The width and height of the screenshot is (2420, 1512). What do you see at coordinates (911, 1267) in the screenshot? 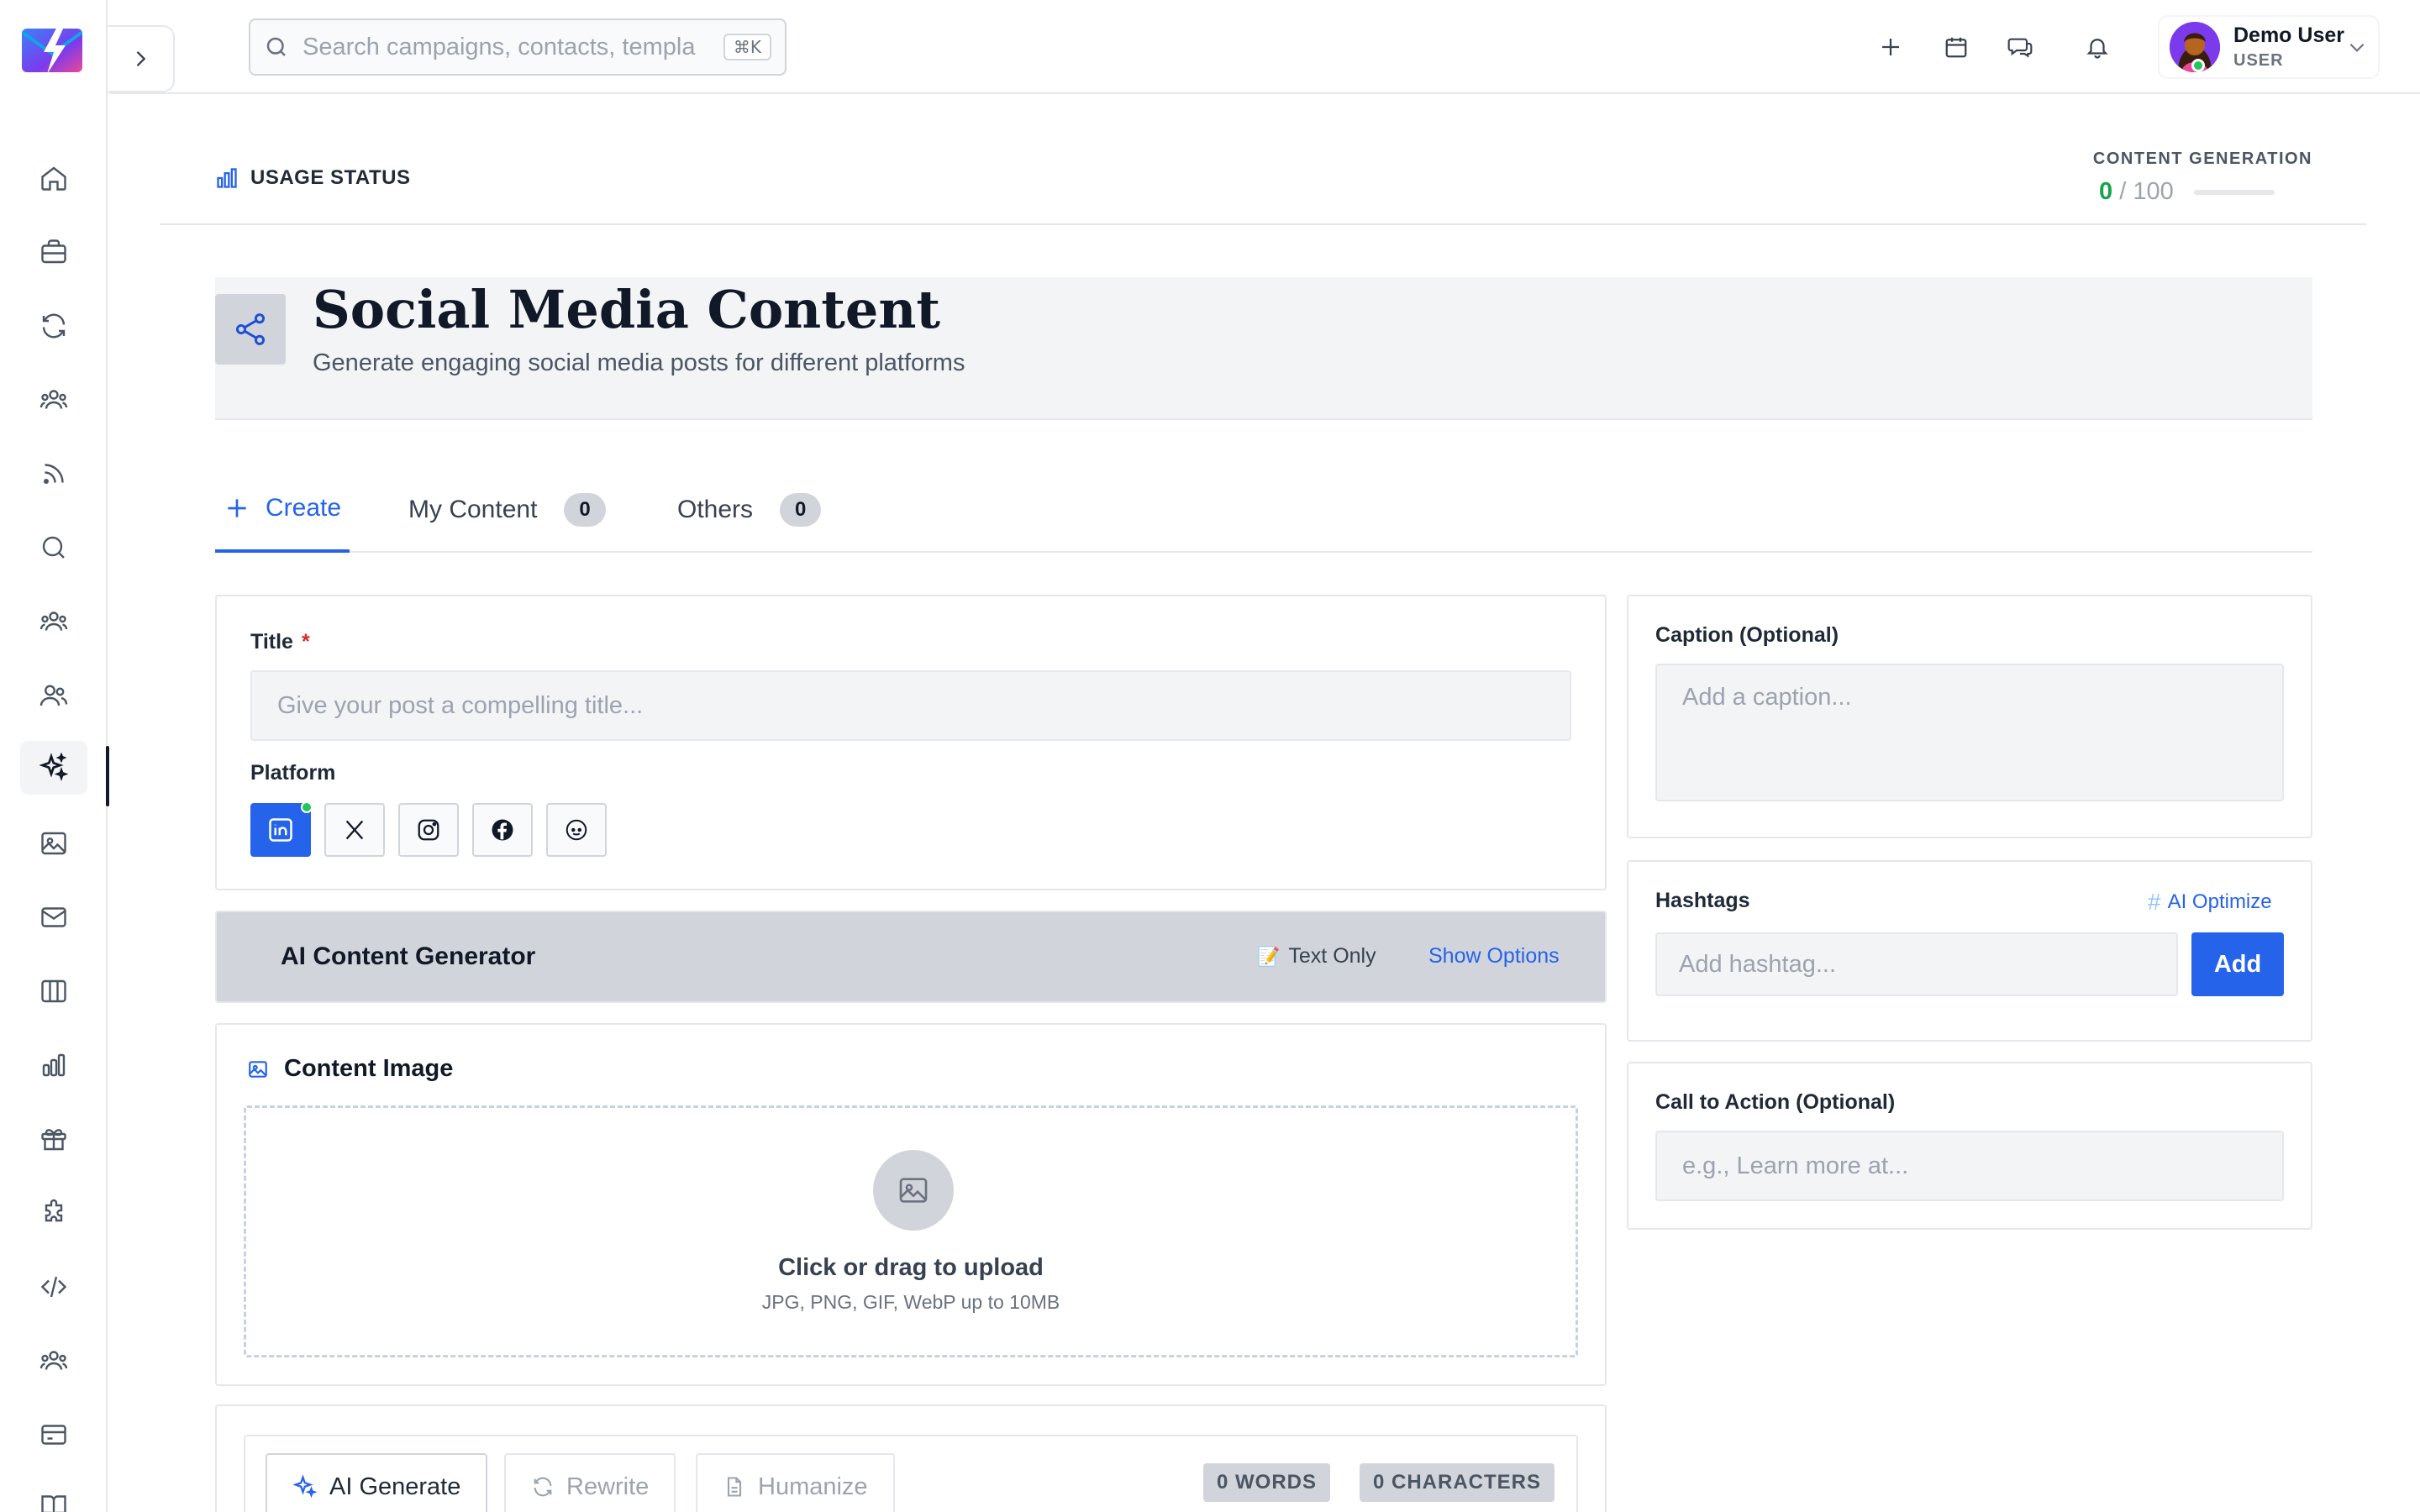
I see `upload-title: Click or drag to upload` at bounding box center [911, 1267].